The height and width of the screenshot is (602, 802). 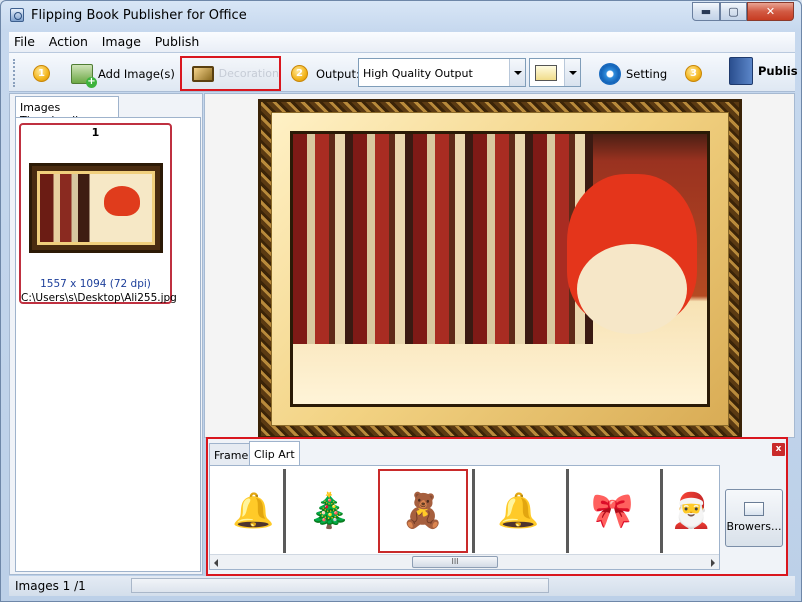 What do you see at coordinates (139, 15) in the screenshot?
I see `window-title: Flipping Book Publisher for Office` at bounding box center [139, 15].